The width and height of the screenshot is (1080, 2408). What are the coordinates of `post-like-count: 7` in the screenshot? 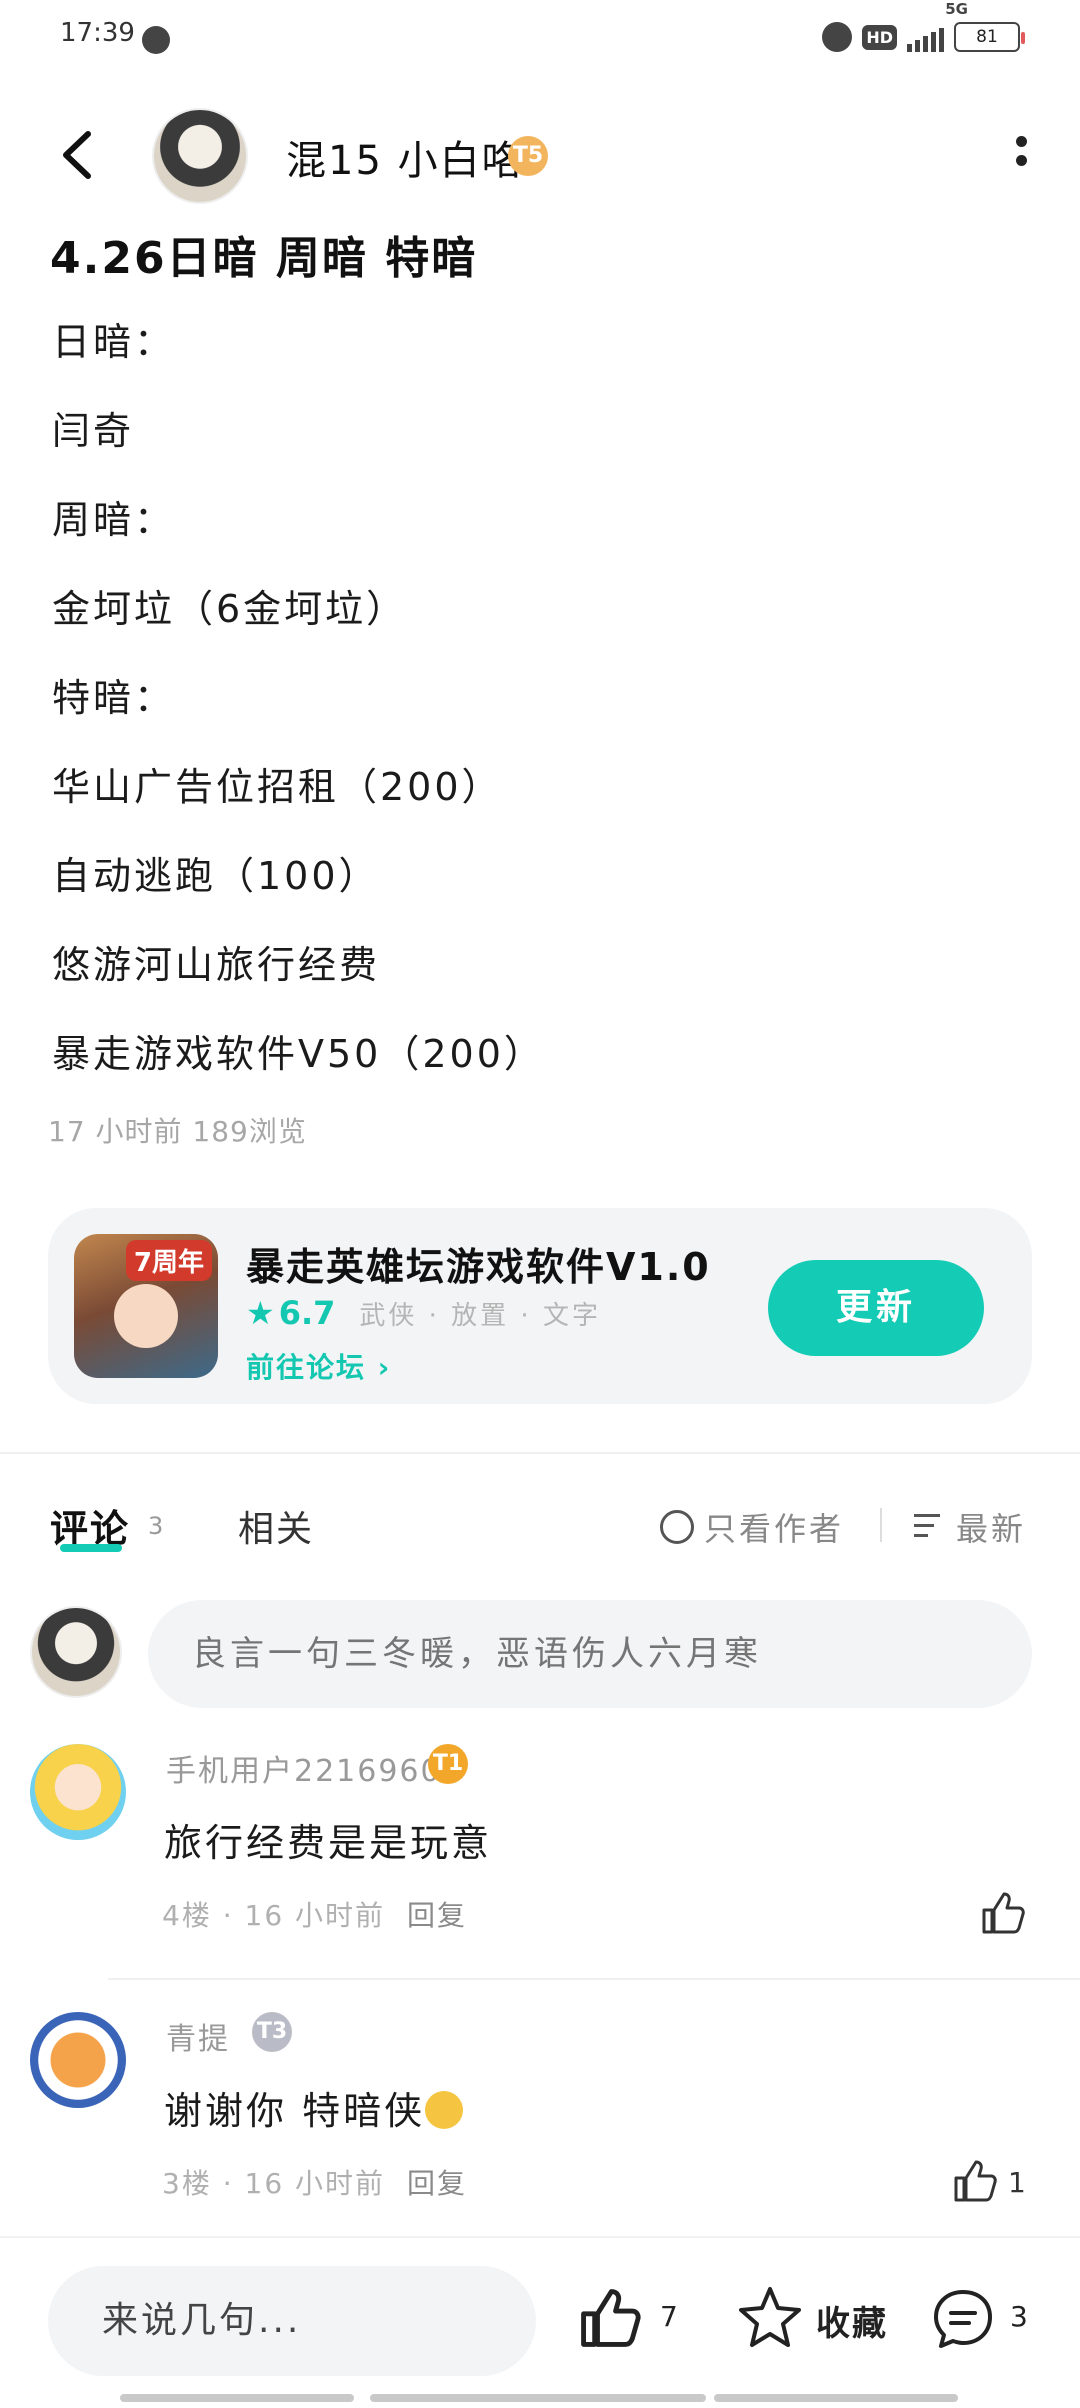 It's located at (669, 2316).